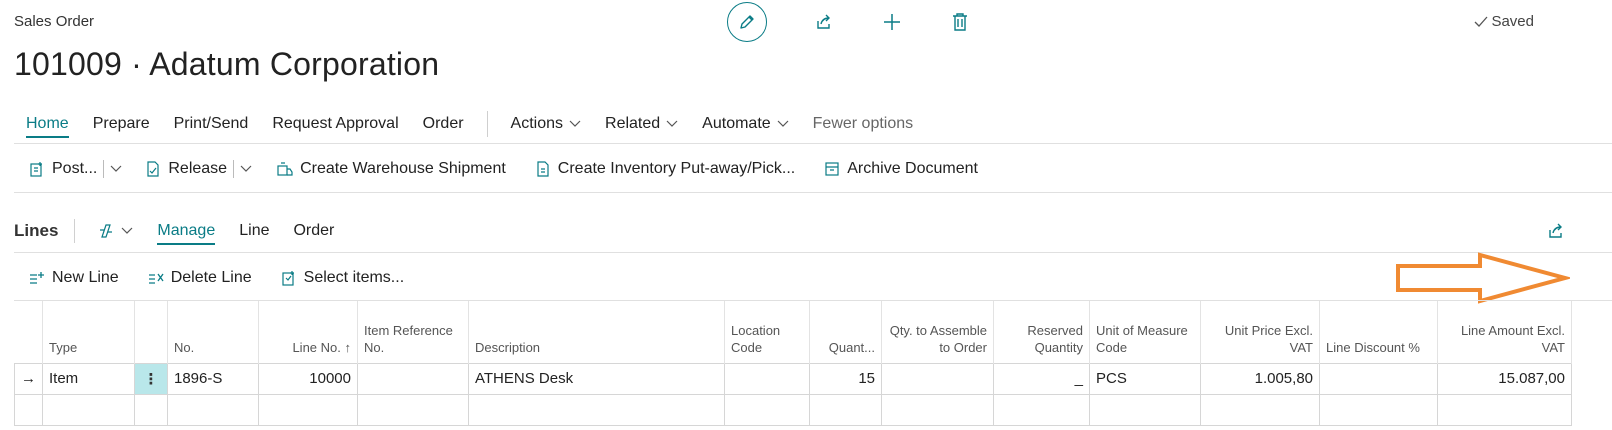  I want to click on page-title: 101009 · Adatum Corporation, so click(227, 64).